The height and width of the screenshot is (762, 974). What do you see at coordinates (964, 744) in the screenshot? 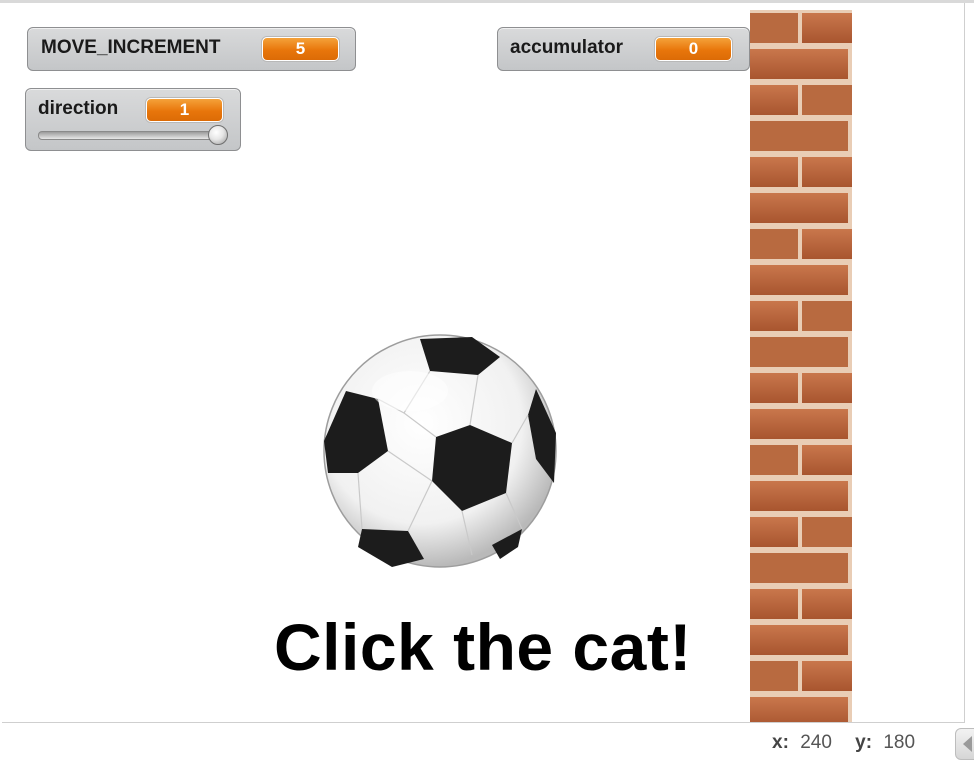
I see `scroll-left-arrow-icon` at bounding box center [964, 744].